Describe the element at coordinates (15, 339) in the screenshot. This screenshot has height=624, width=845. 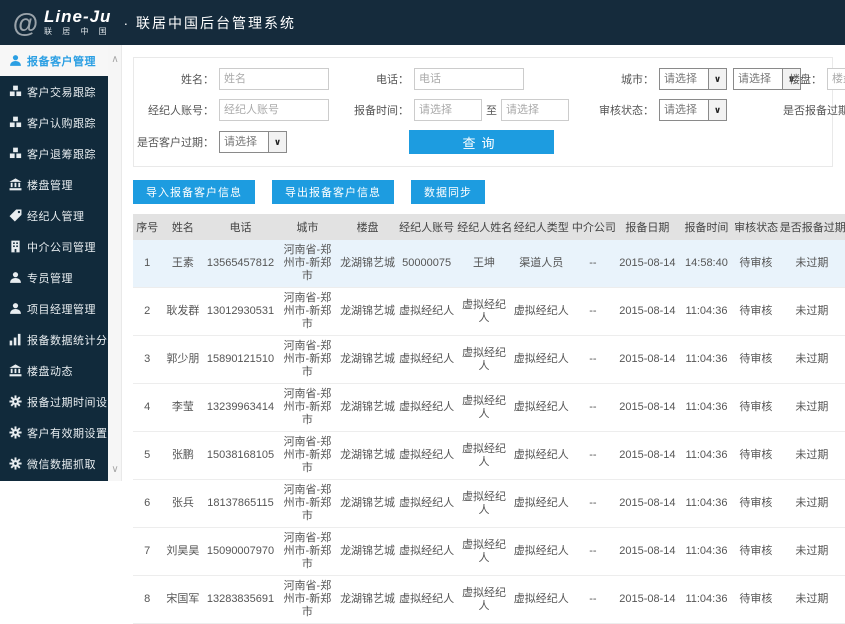
I see `chart-icon` at that location.